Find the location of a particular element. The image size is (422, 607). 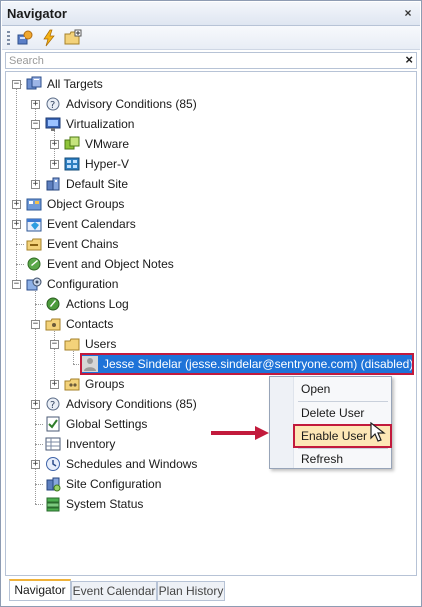

search-box: × is located at coordinates (211, 60).